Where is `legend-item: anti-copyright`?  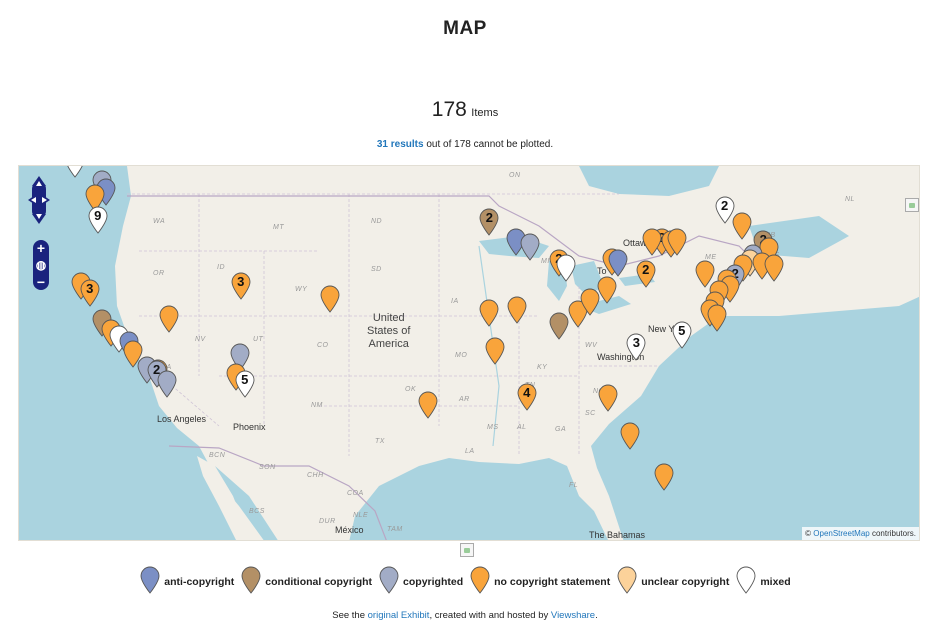
legend-item: anti-copyright is located at coordinates (186, 581).